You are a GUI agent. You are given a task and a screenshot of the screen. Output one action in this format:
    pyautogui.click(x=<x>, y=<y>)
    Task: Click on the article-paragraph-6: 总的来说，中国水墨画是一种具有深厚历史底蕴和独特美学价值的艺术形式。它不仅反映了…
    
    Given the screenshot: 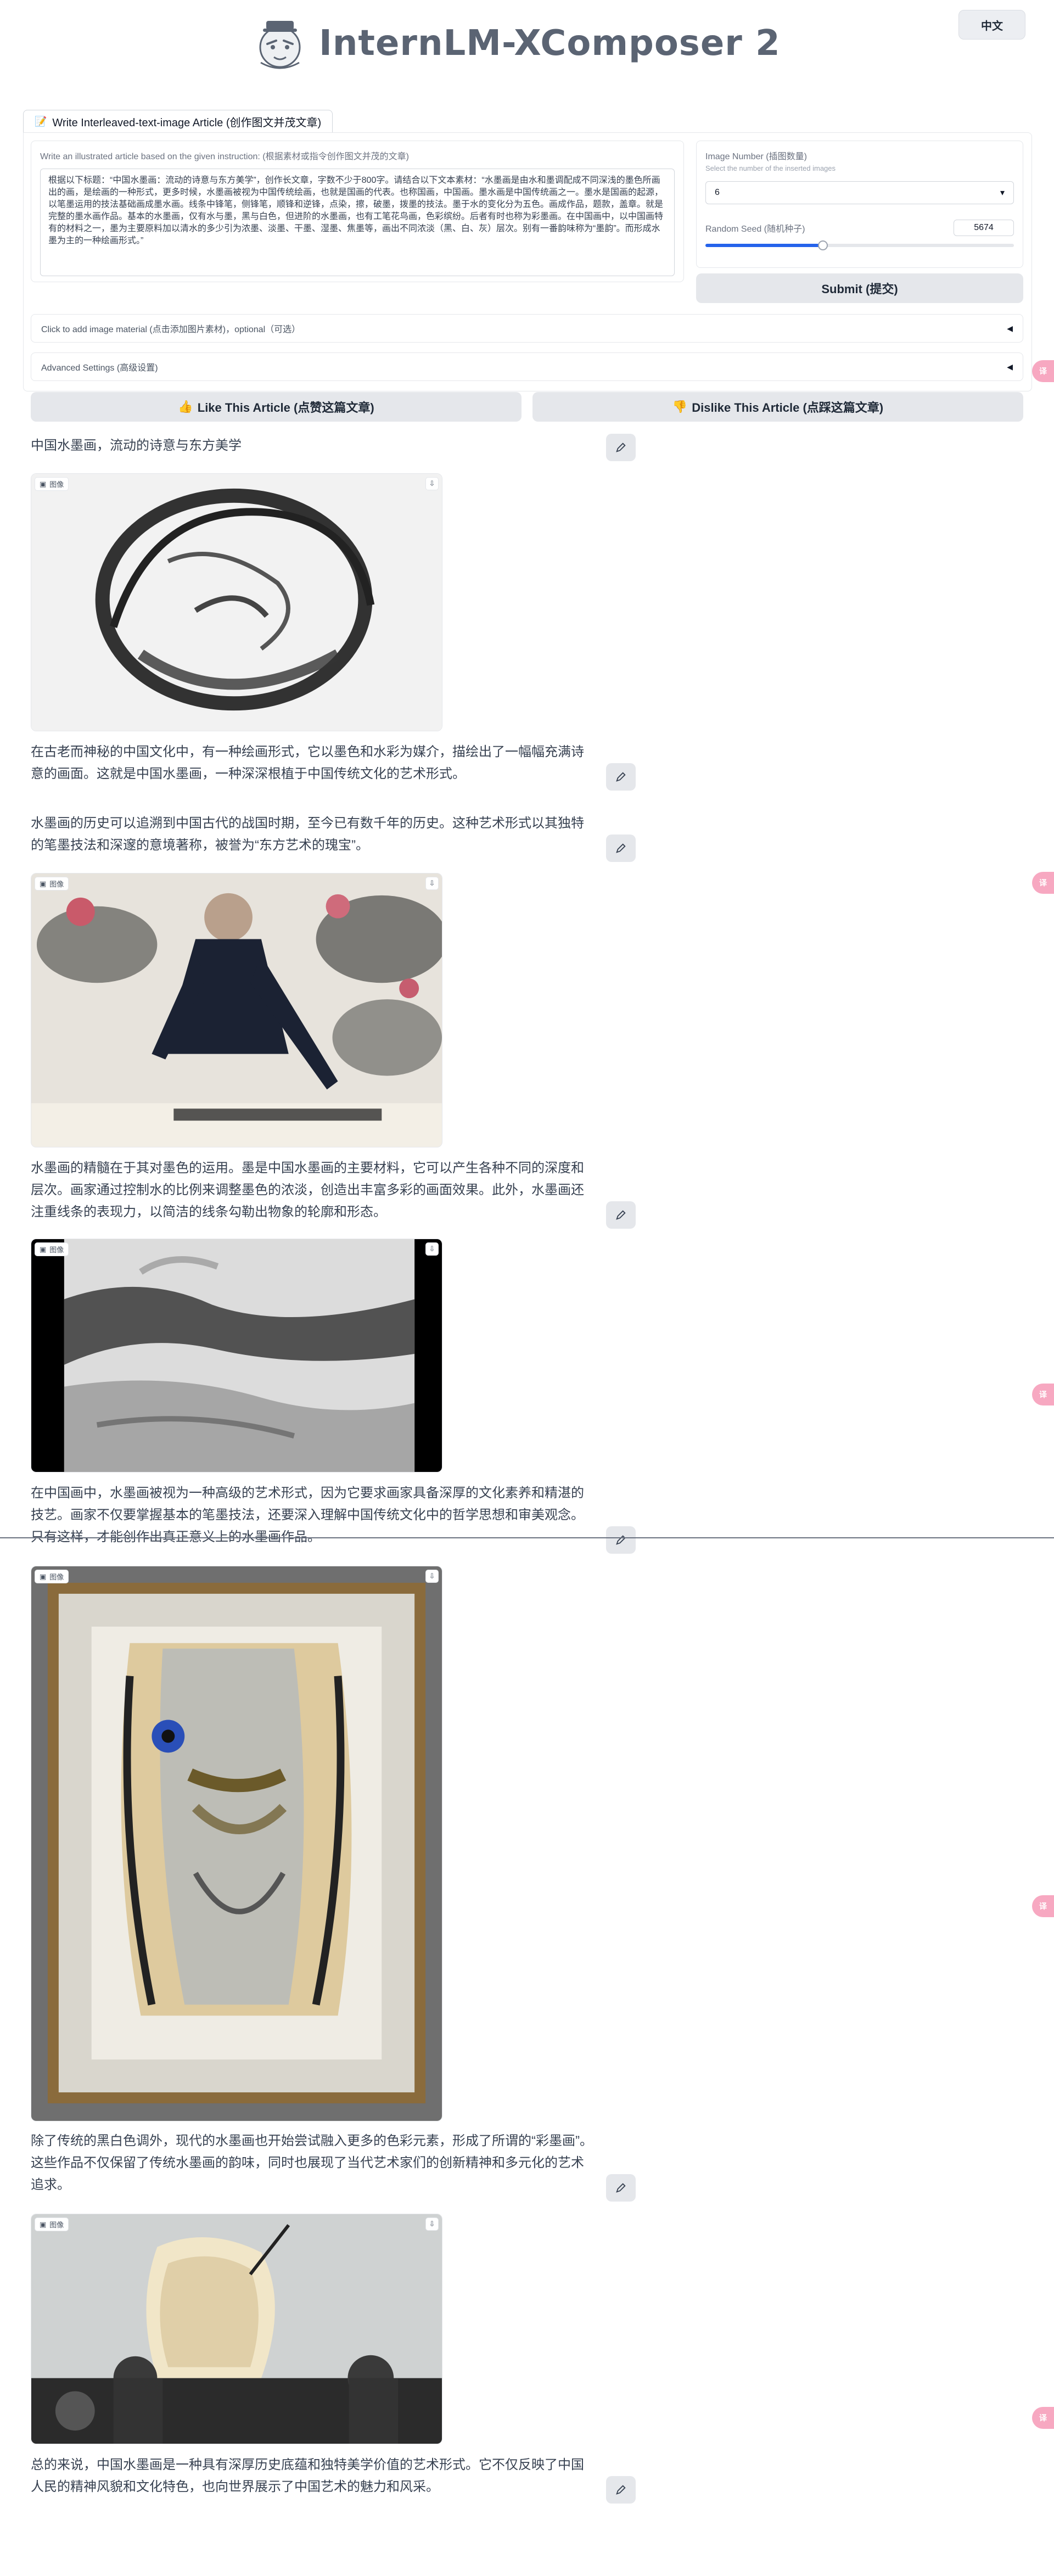 What is the action you would take?
    pyautogui.click(x=307, y=2475)
    